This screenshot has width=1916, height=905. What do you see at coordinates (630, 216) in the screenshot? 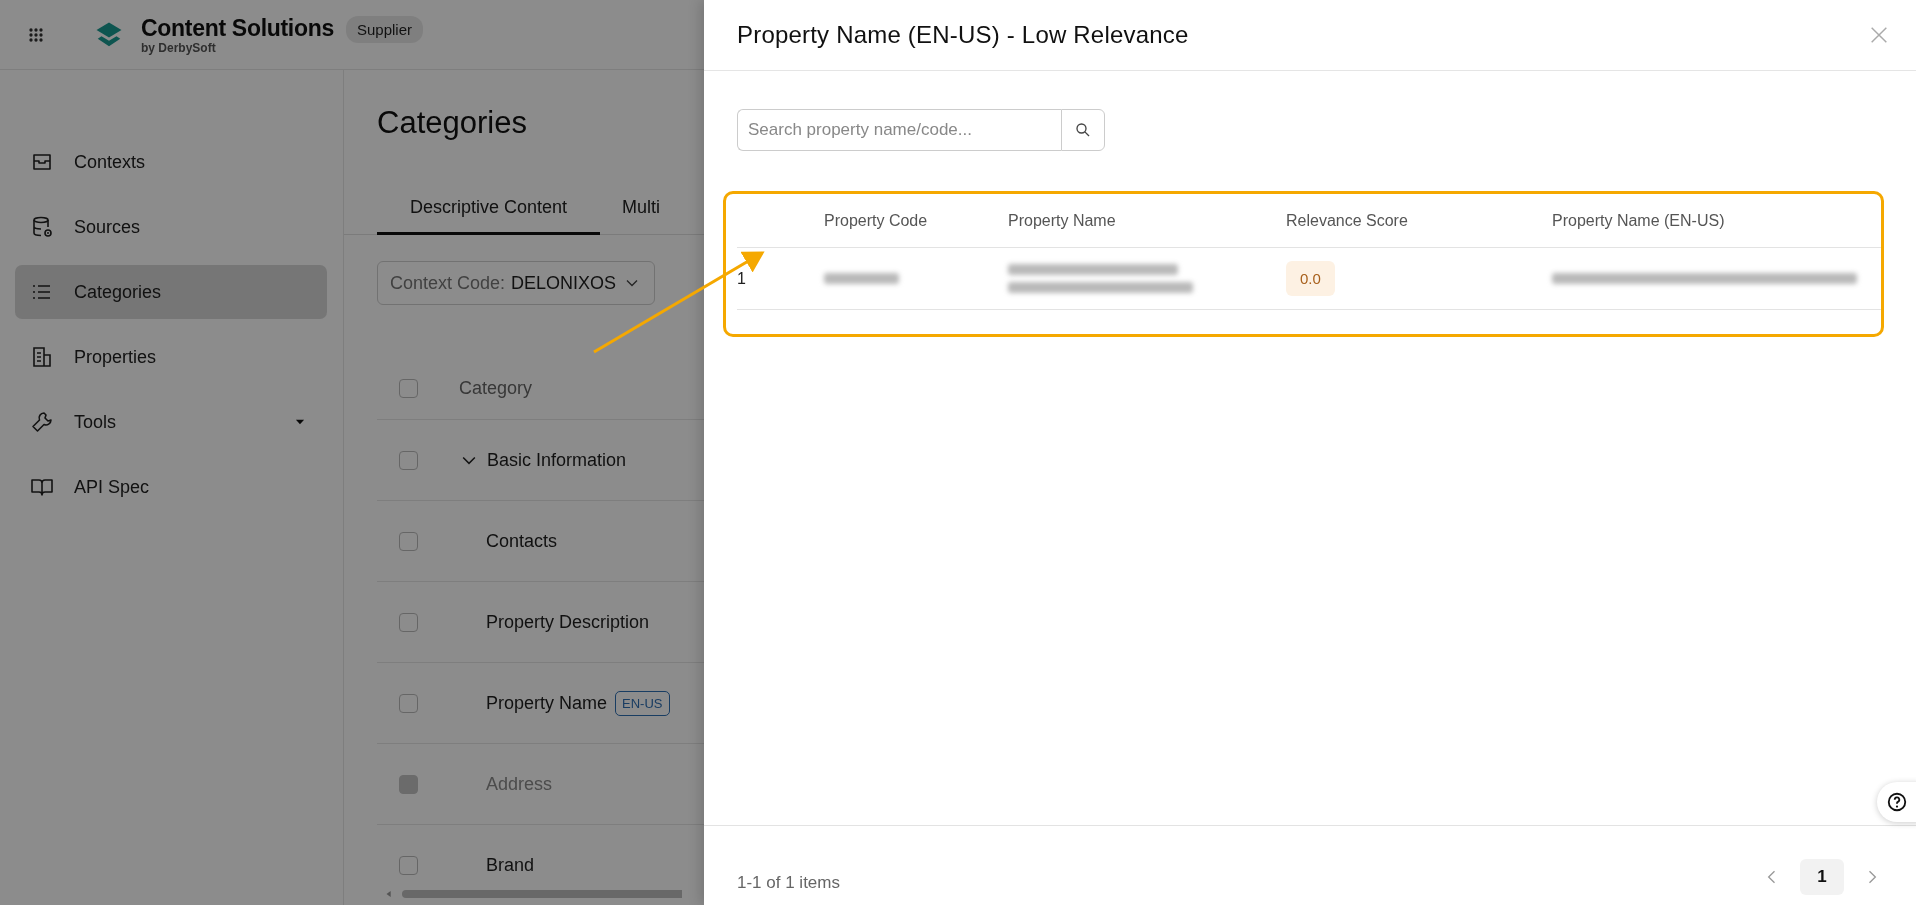
I see `tab: Multi` at bounding box center [630, 216].